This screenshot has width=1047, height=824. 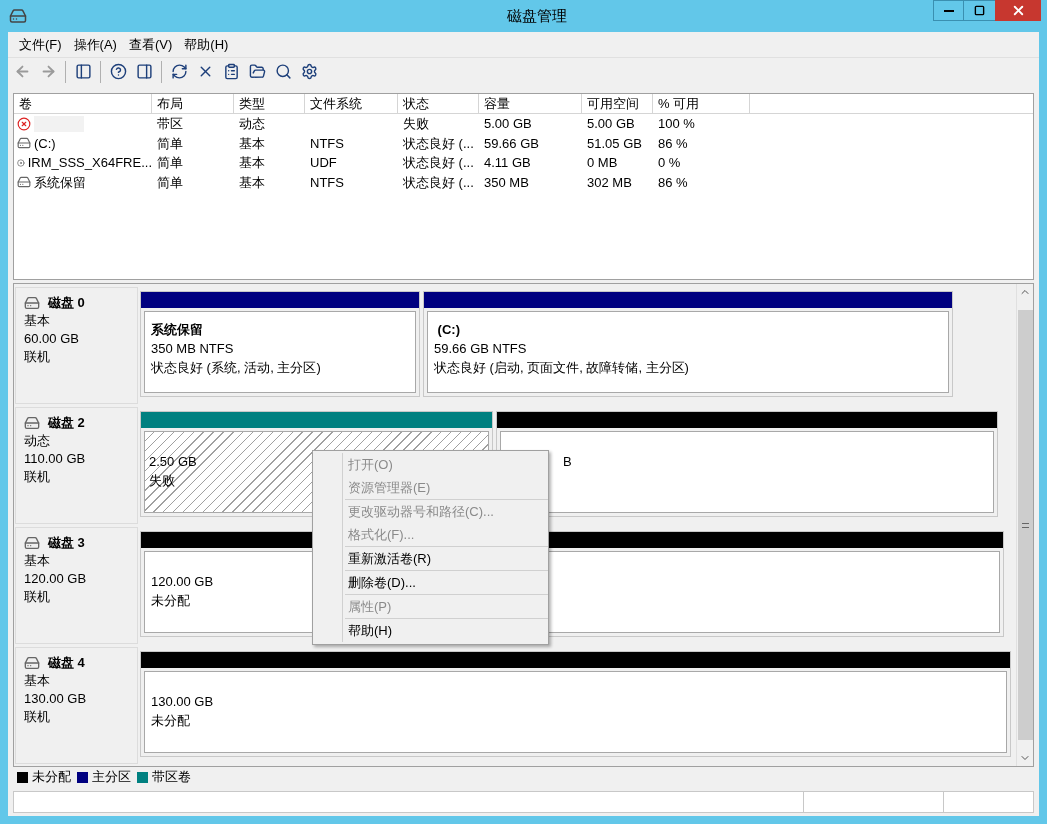 What do you see at coordinates (45, 143) in the screenshot?
I see `table-cell-text: (C:)` at bounding box center [45, 143].